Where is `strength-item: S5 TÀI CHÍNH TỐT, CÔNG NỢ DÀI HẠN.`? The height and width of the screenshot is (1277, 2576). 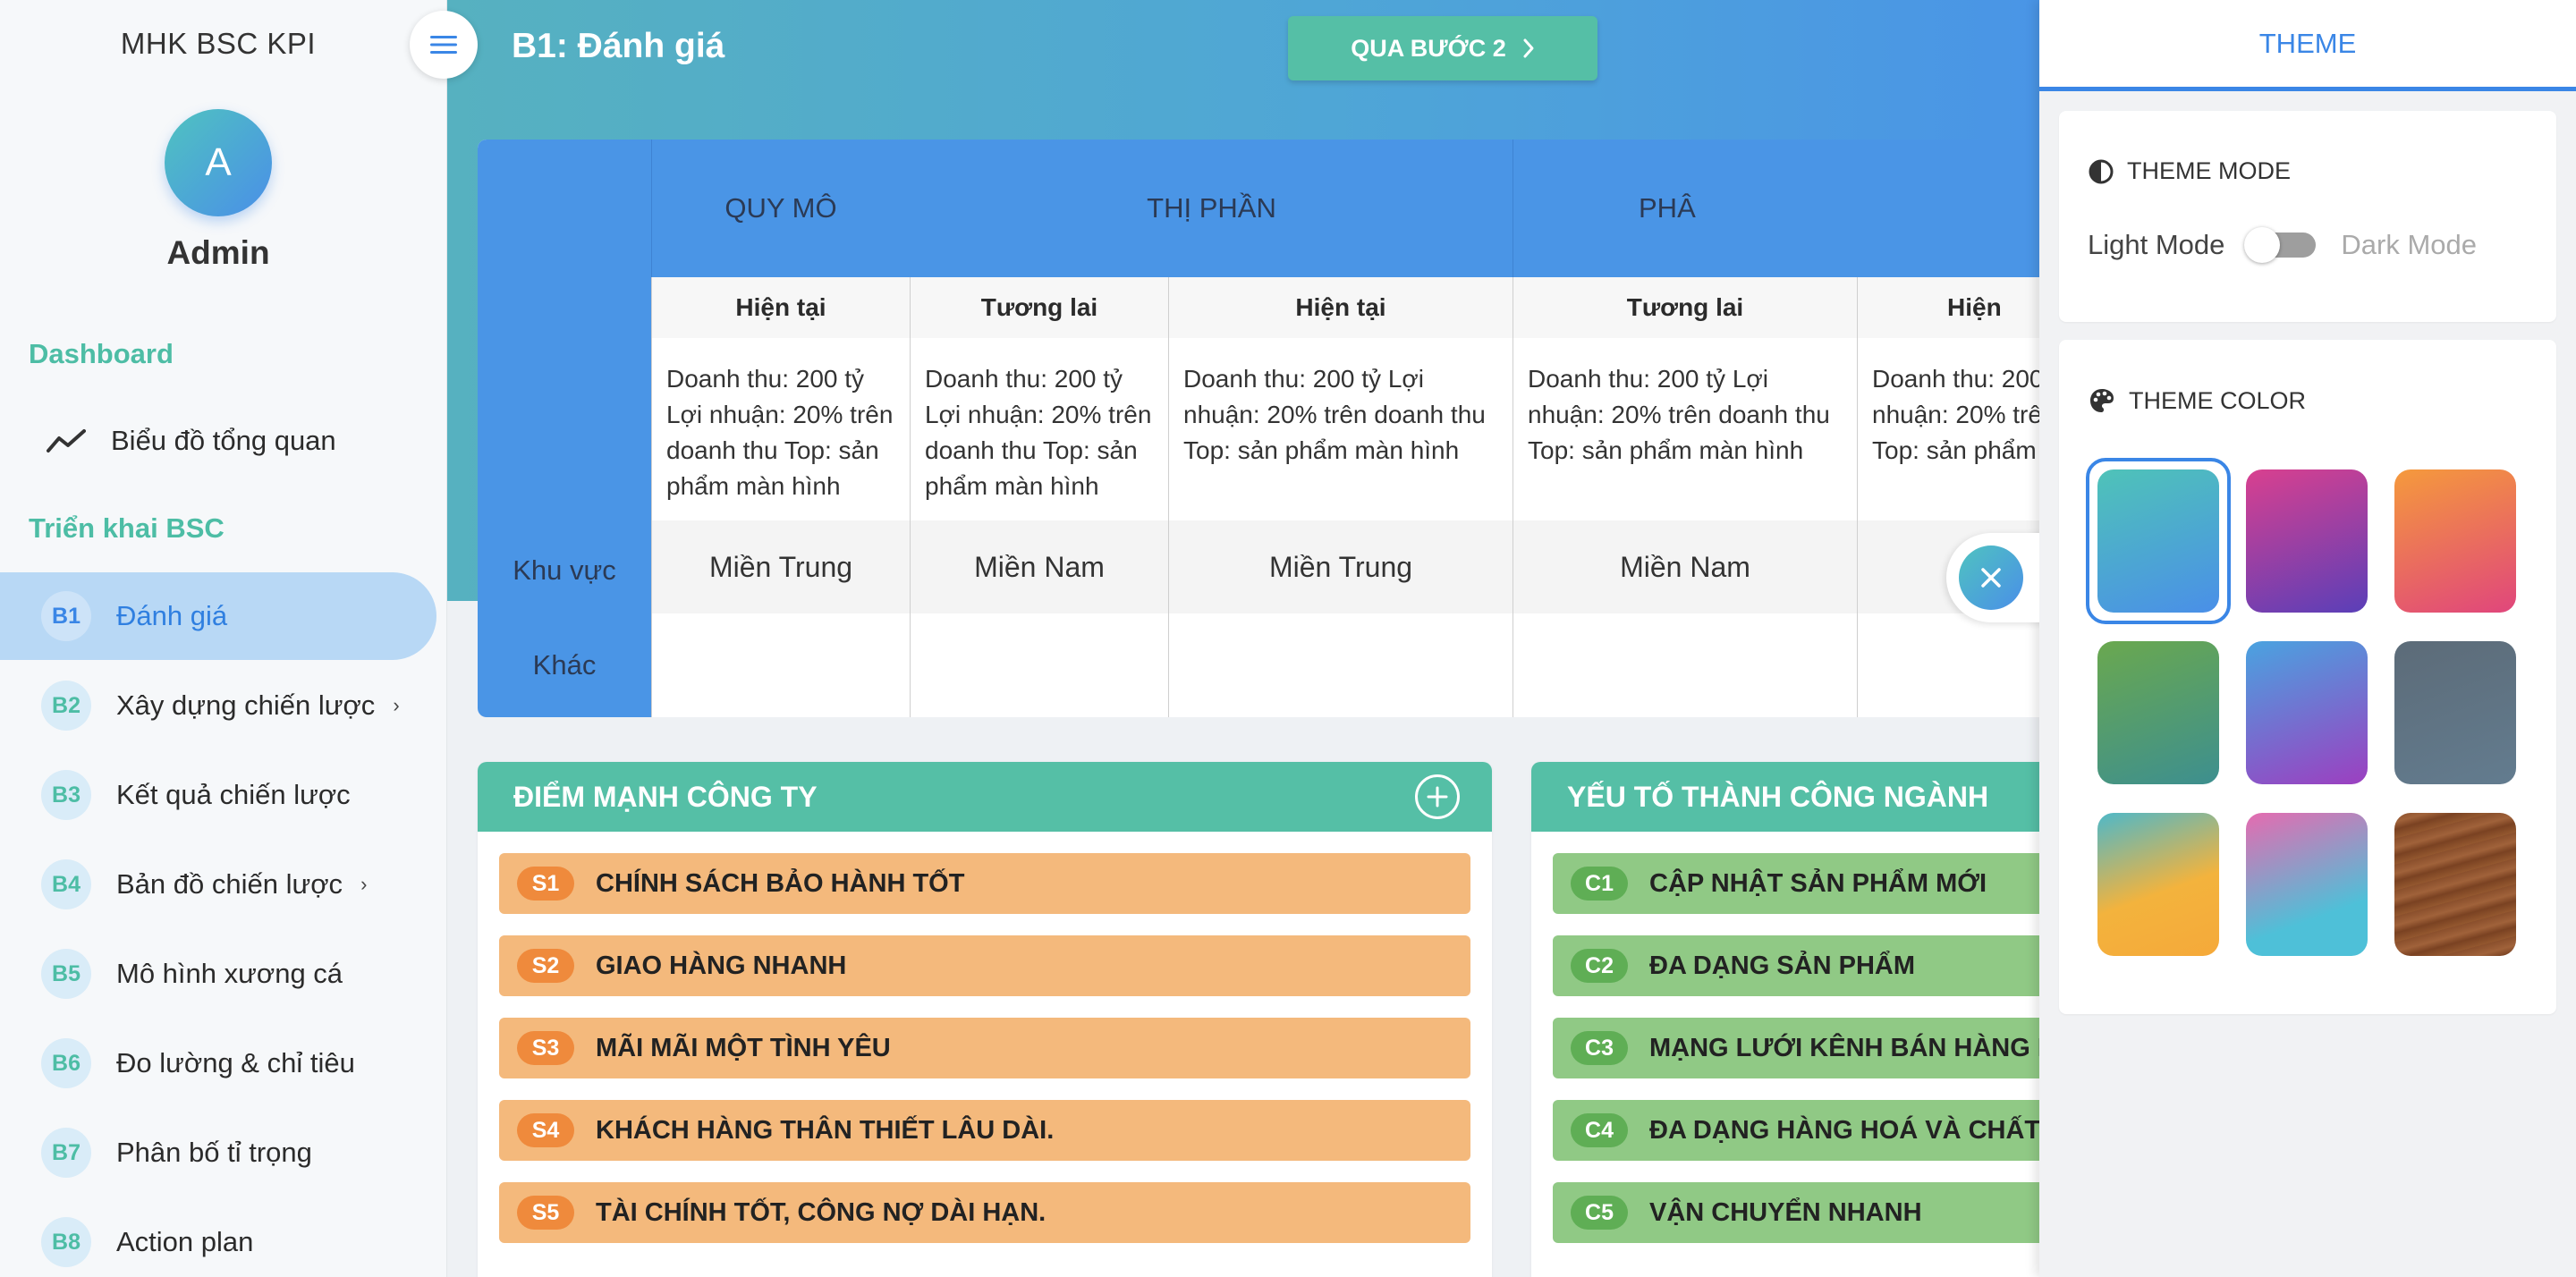 strength-item: S5 TÀI CHÍNH TỐT, CÔNG NỢ DÀI HẠN. is located at coordinates (984, 1212).